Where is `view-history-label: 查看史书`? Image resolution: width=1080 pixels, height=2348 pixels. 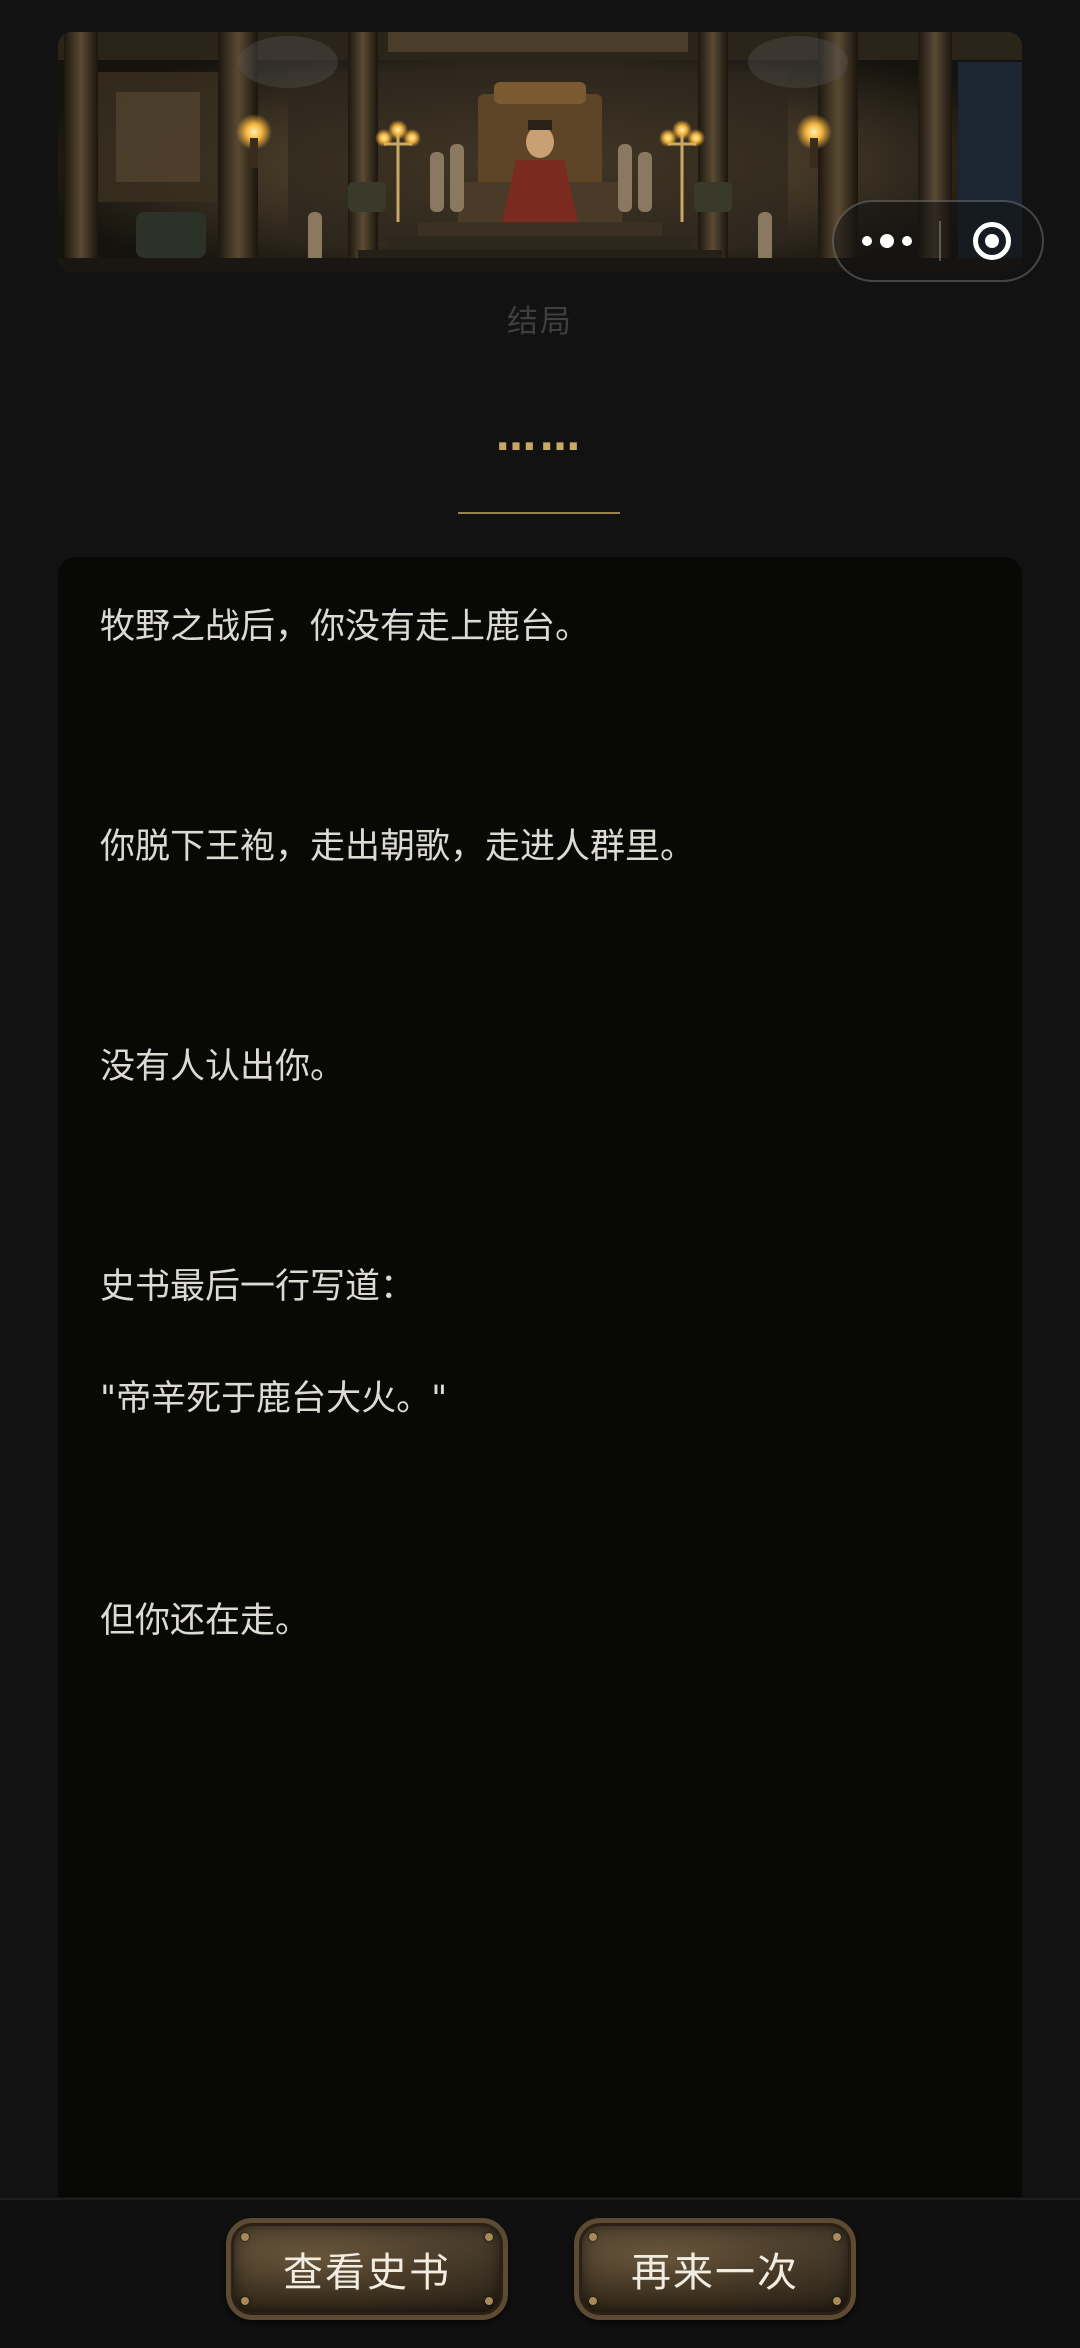 view-history-label: 查看史书 is located at coordinates (367, 2273).